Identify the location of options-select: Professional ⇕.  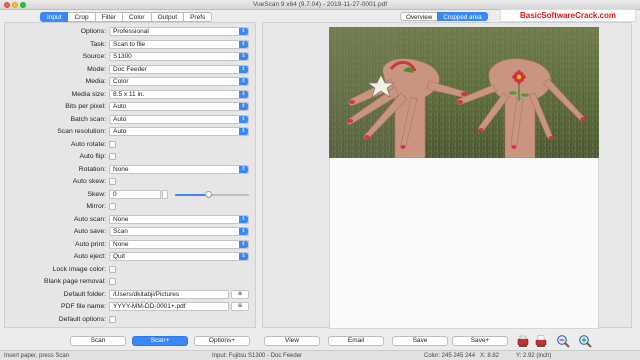
(179, 31).